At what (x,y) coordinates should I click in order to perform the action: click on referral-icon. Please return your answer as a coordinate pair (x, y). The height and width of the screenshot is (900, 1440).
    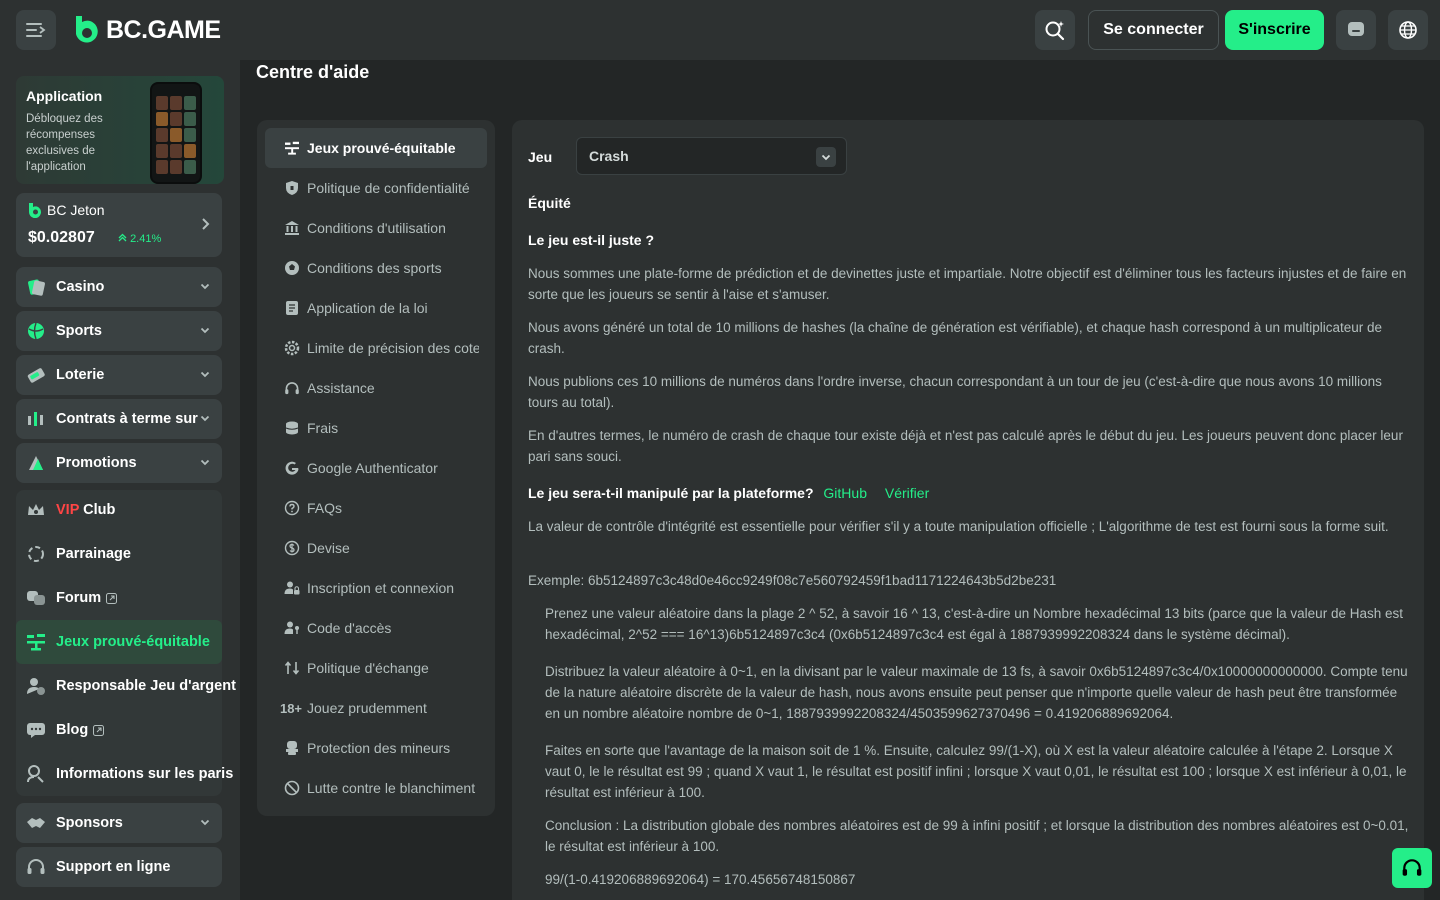
    Looking at the image, I should click on (36, 554).